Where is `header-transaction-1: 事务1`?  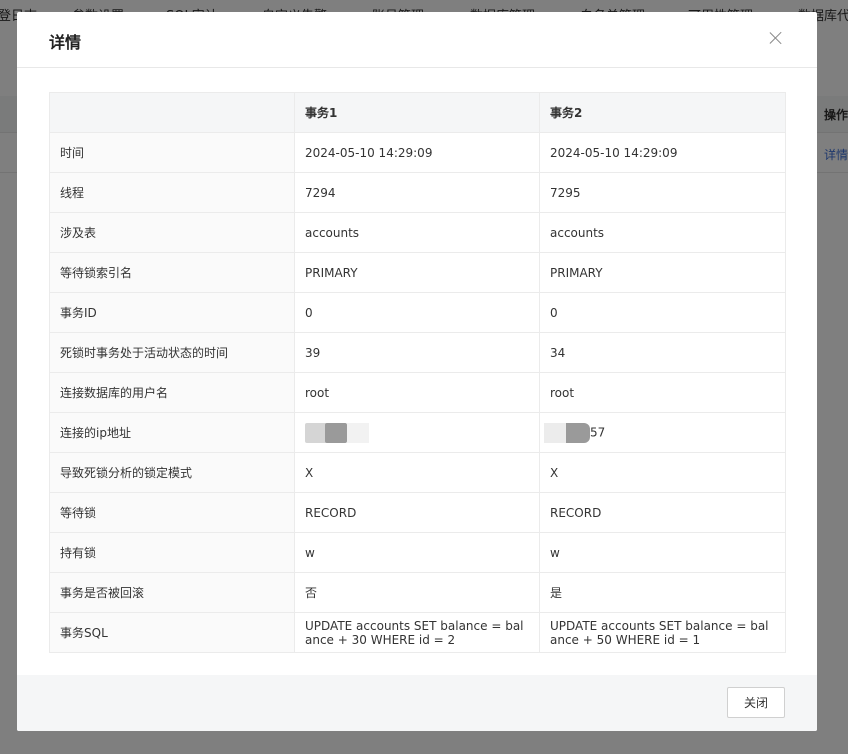 header-transaction-1: 事务1 is located at coordinates (417, 112).